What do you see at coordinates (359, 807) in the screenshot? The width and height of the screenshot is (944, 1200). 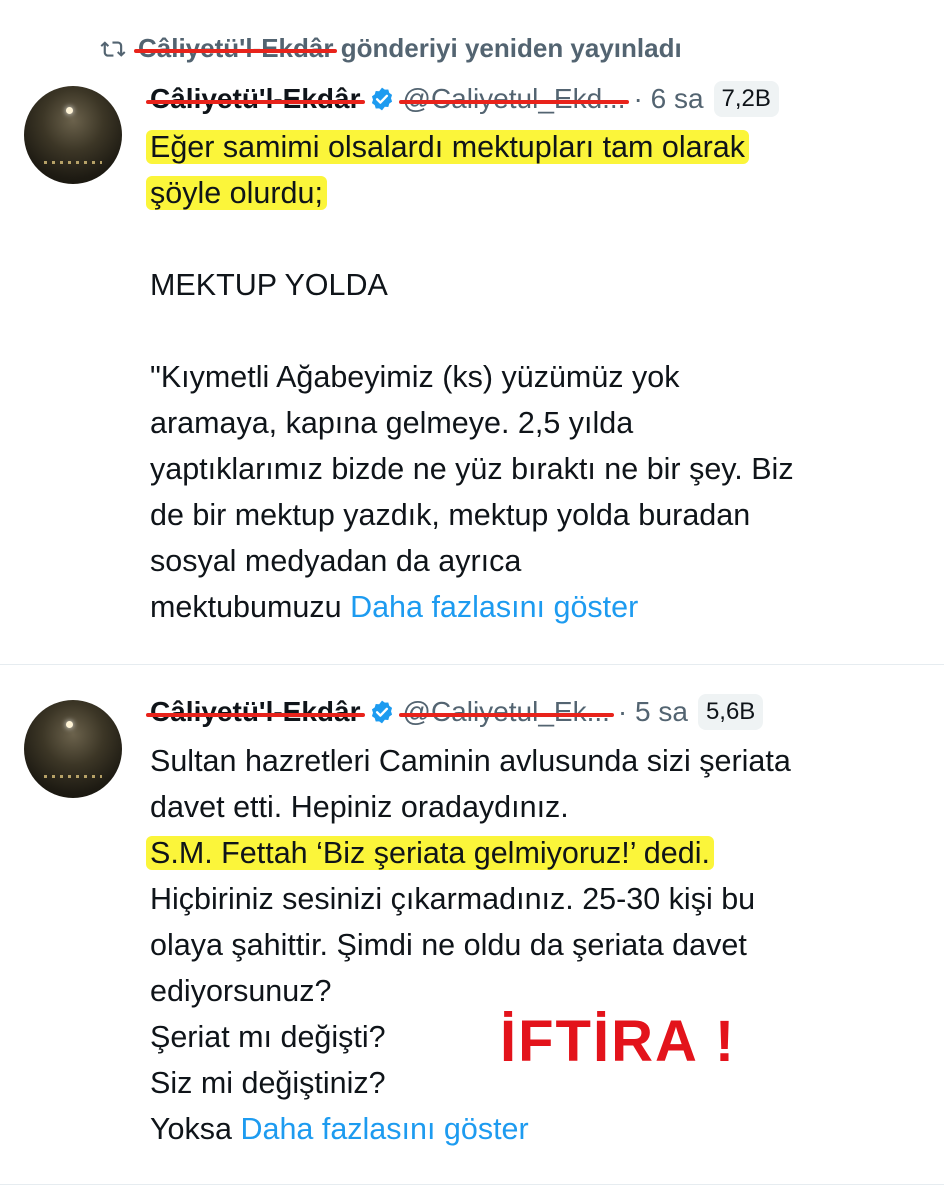 I see `tweet-line: davet etti. Hepiniz oradaydınız.` at bounding box center [359, 807].